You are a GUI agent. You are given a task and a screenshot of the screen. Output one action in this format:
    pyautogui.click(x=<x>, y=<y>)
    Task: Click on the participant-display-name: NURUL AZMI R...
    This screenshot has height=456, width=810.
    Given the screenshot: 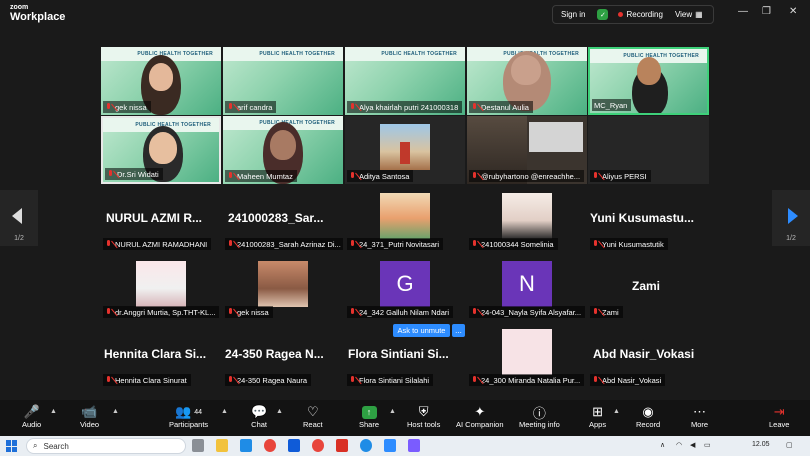 What is the action you would take?
    pyautogui.click(x=154, y=218)
    